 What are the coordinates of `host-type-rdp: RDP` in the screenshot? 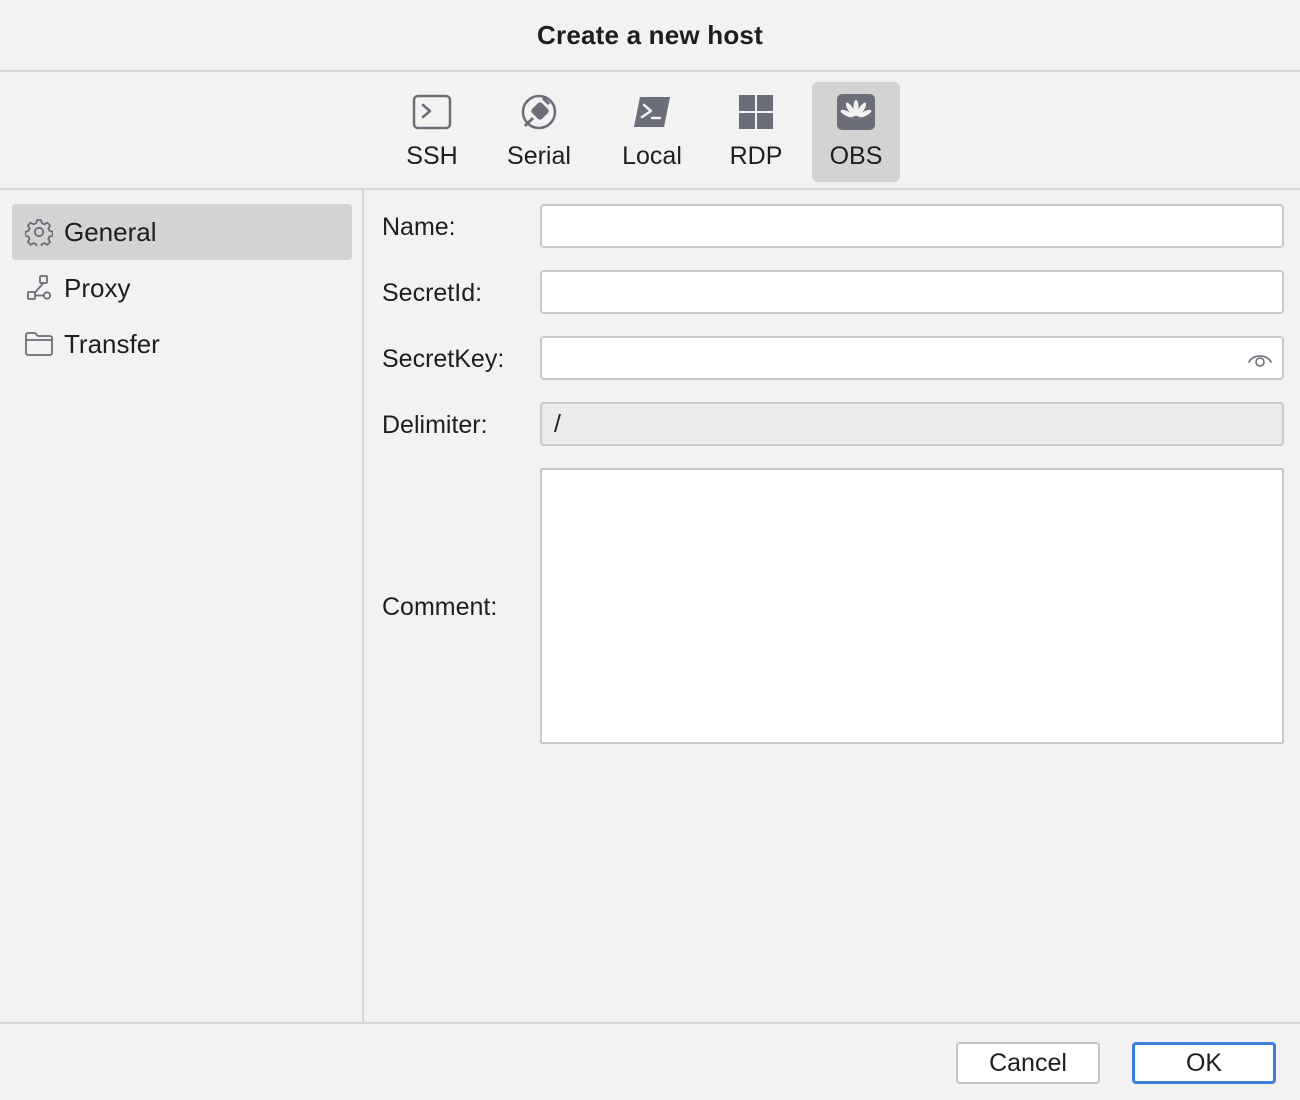 It's located at (756, 132).